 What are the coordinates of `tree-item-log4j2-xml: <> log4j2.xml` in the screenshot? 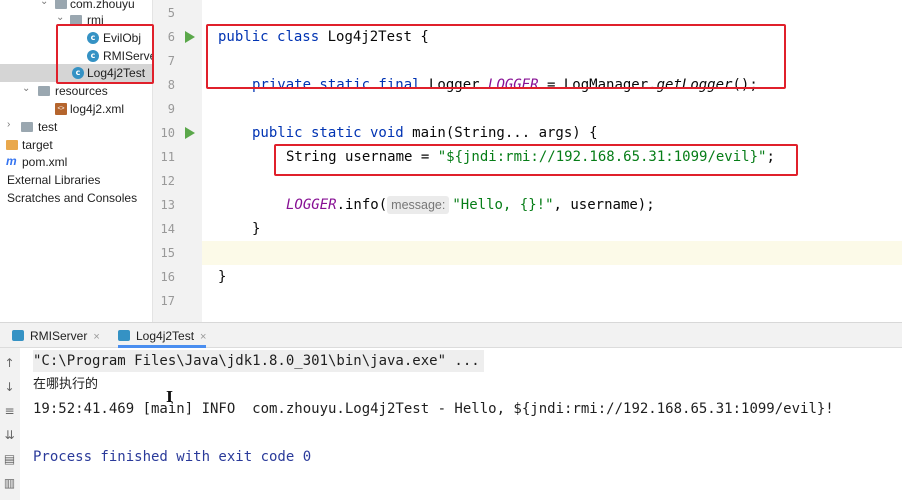 It's located at (76, 109).